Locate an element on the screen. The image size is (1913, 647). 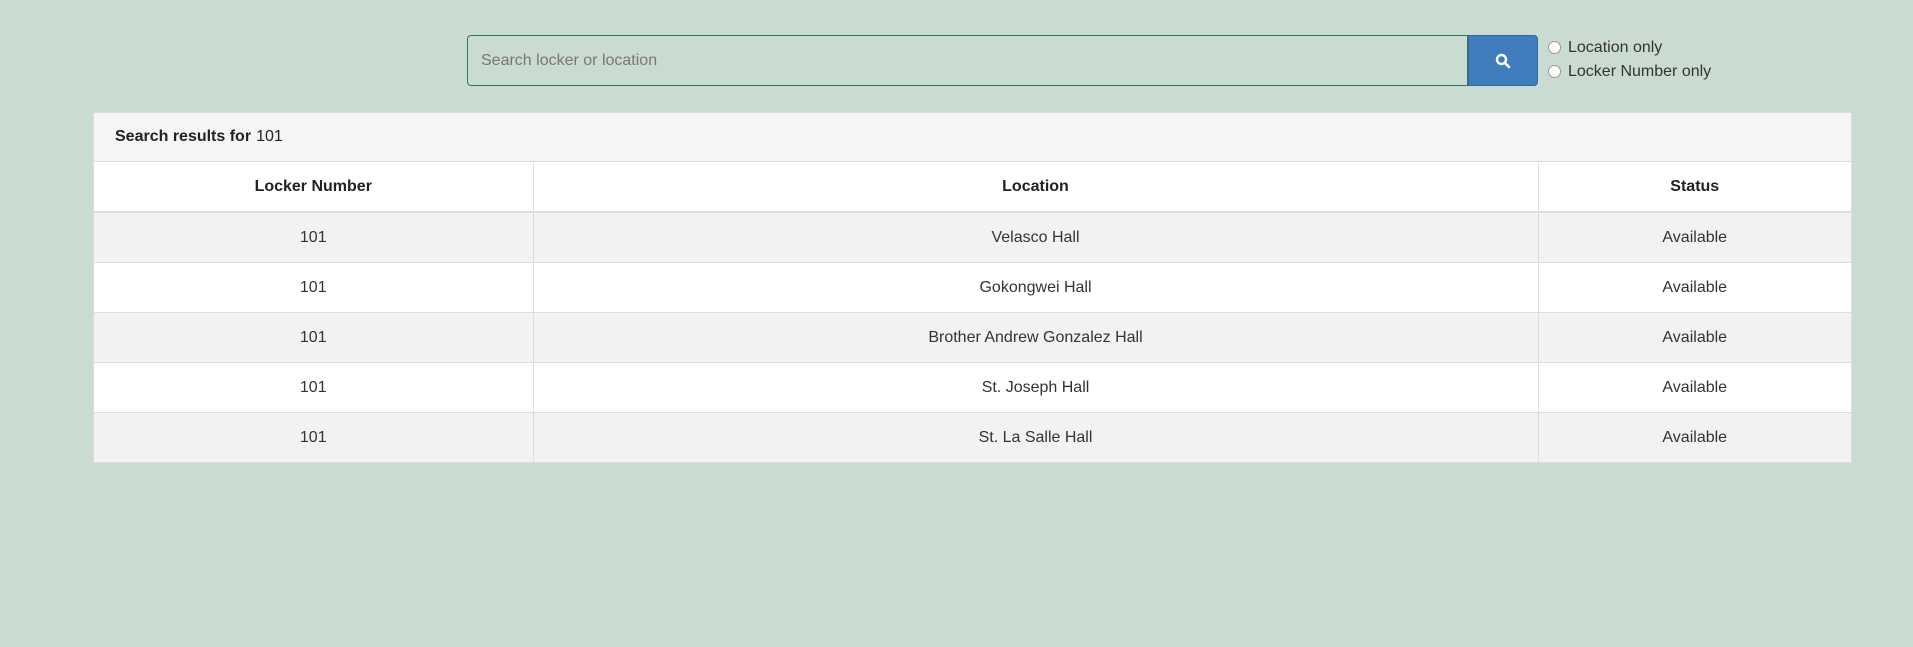
table-header-row: Locker Number Location Status is located at coordinates (972, 187).